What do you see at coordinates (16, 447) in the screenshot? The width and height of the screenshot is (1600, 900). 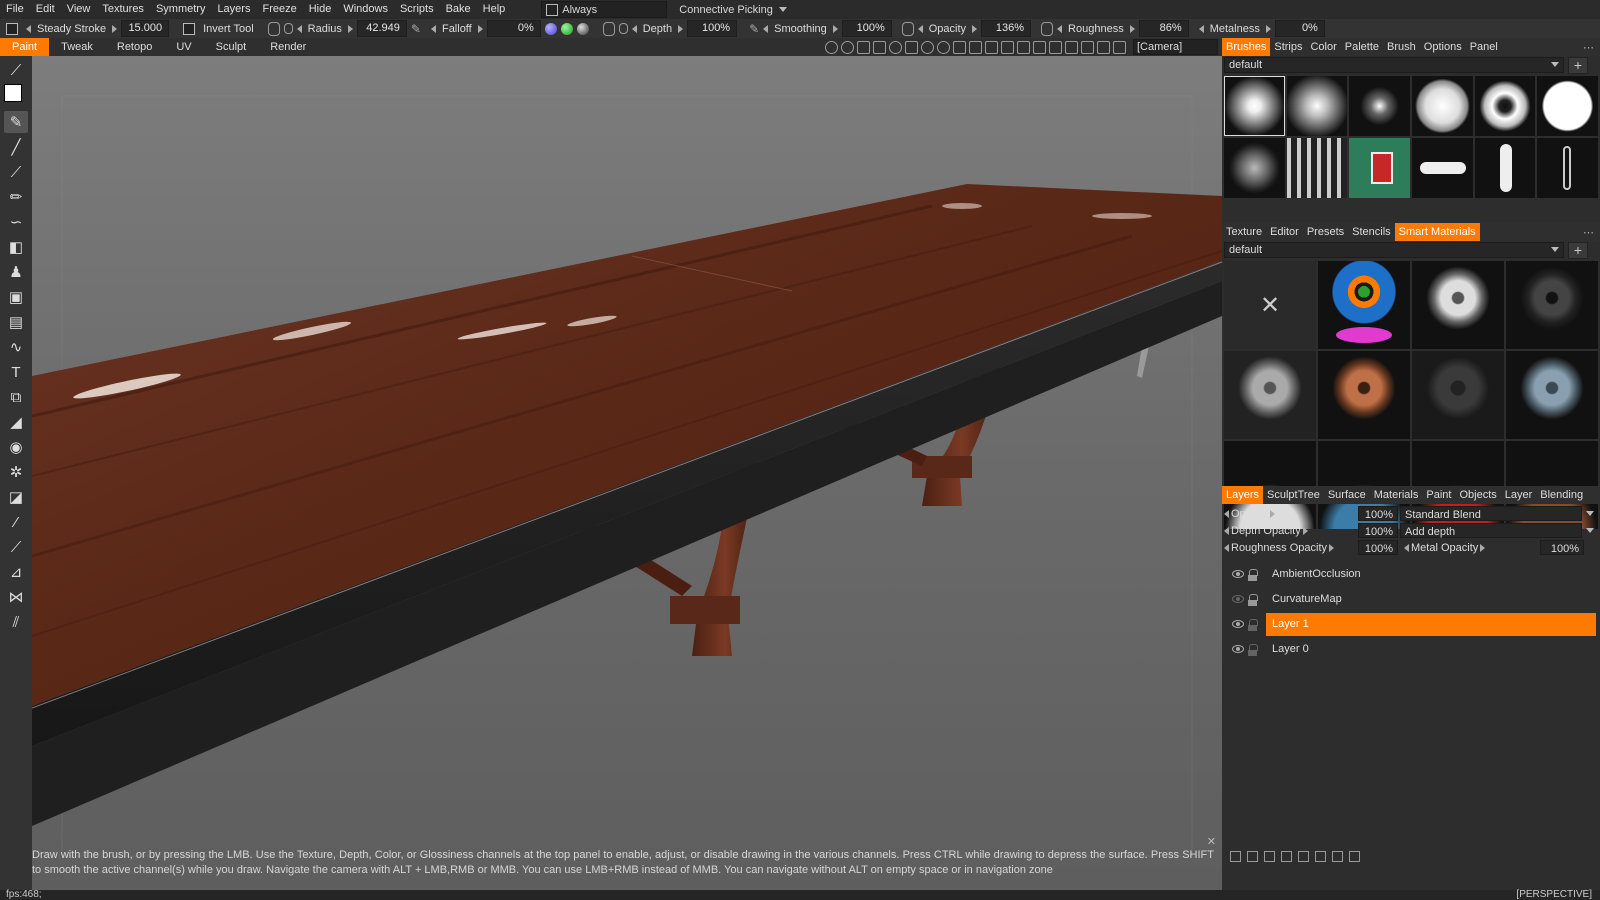 I see `eye-tool-icon: ◉` at bounding box center [16, 447].